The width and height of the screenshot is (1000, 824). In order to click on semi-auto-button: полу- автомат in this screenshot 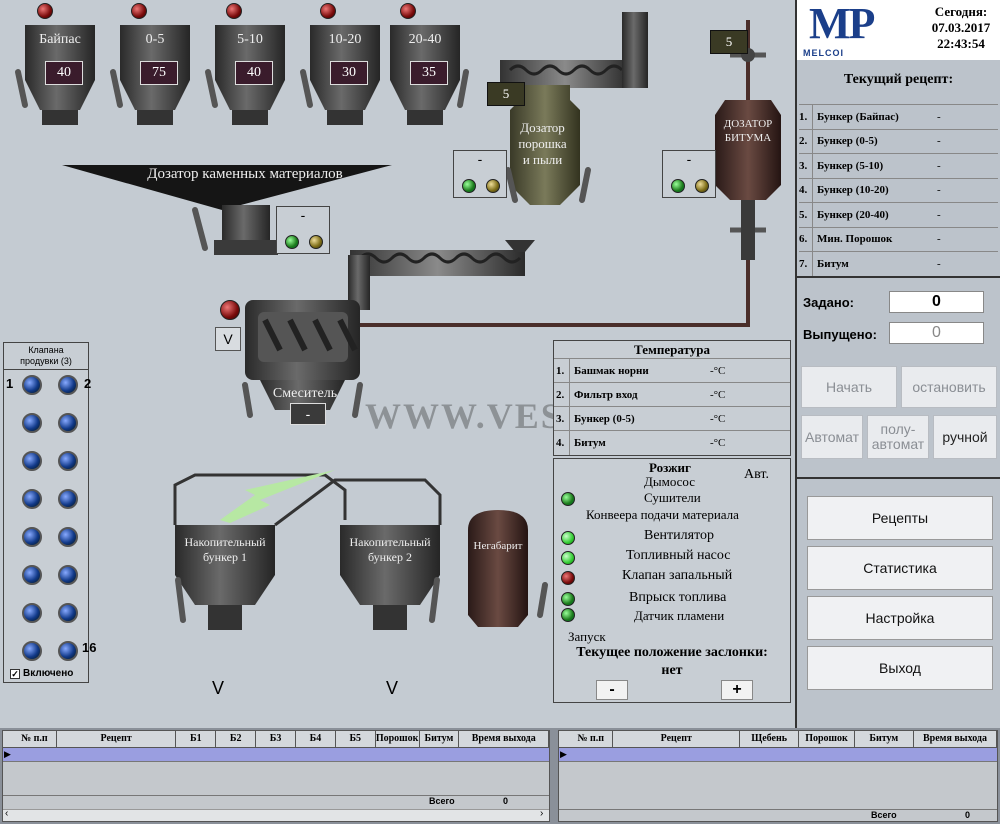, I will do `click(898, 437)`.